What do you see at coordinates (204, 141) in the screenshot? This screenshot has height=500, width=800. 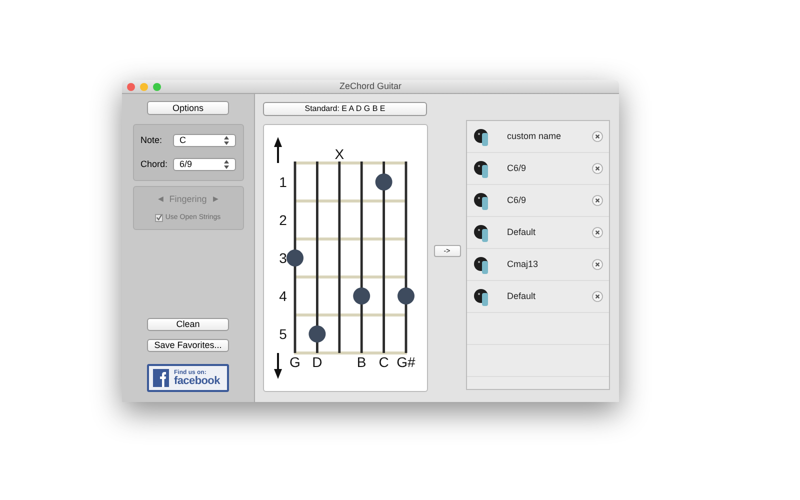 I see `note-popup: C` at bounding box center [204, 141].